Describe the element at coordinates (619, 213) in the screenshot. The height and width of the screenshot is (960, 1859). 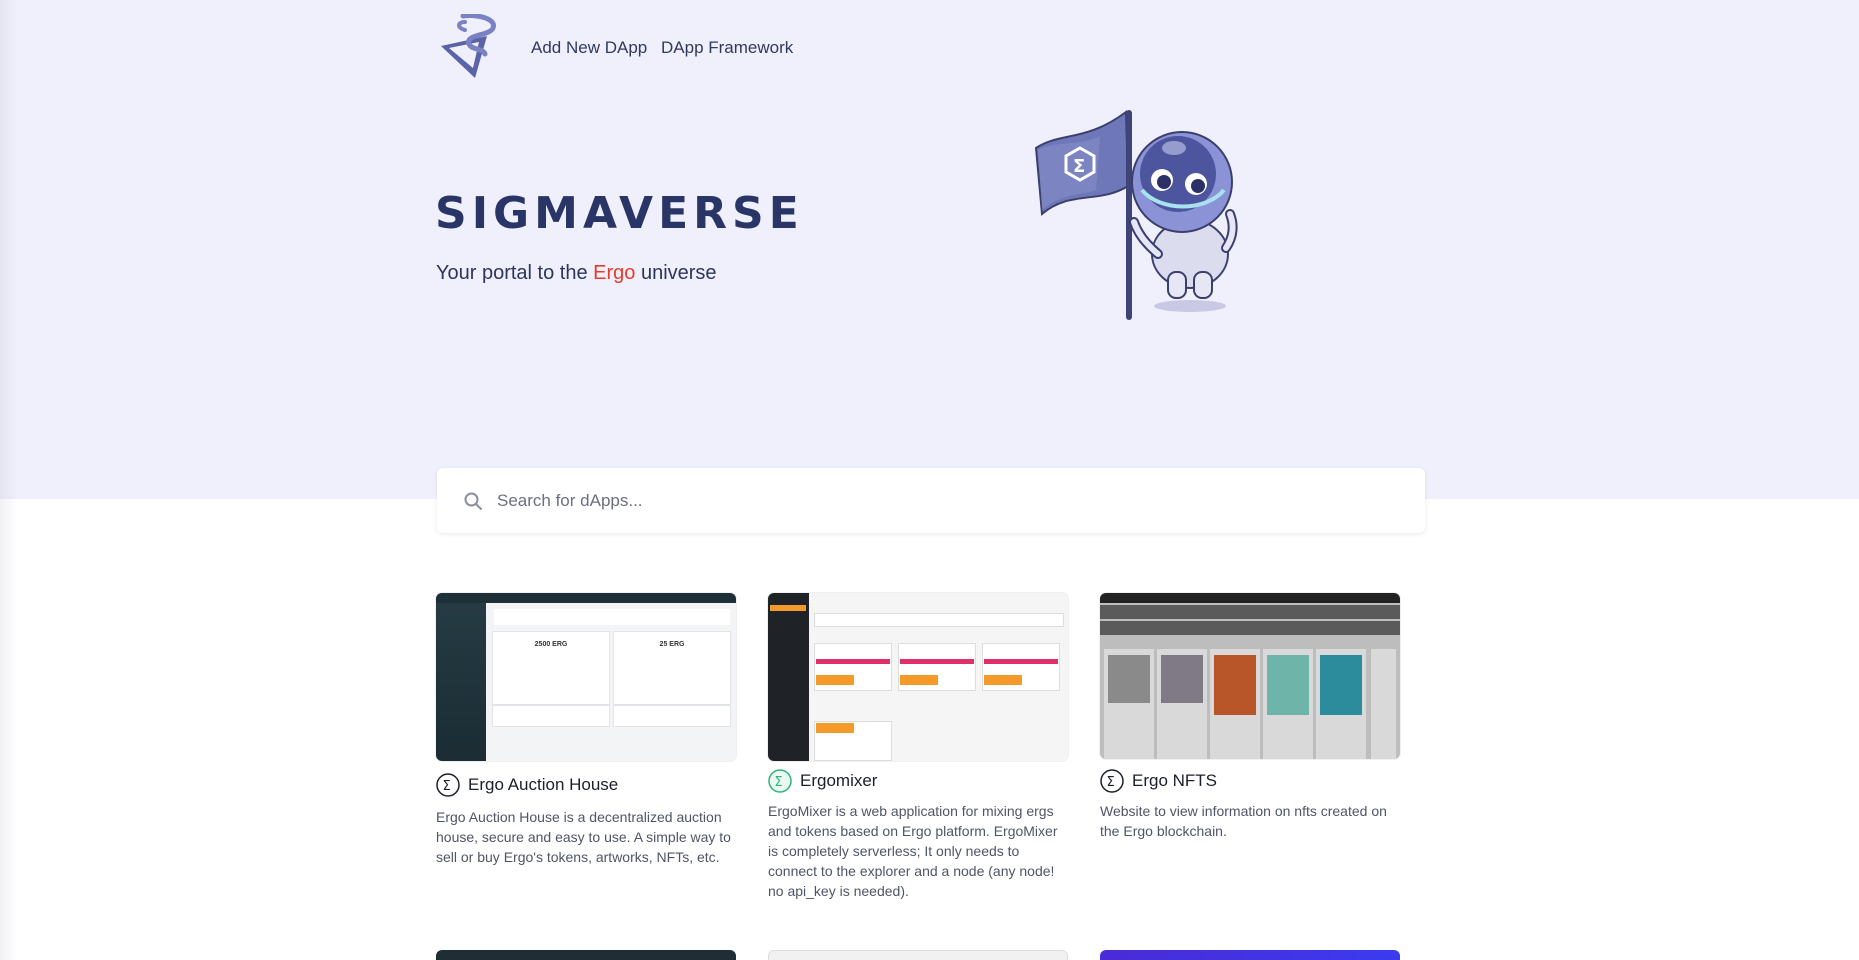
I see `page-title: SIGMAVERSE` at that location.